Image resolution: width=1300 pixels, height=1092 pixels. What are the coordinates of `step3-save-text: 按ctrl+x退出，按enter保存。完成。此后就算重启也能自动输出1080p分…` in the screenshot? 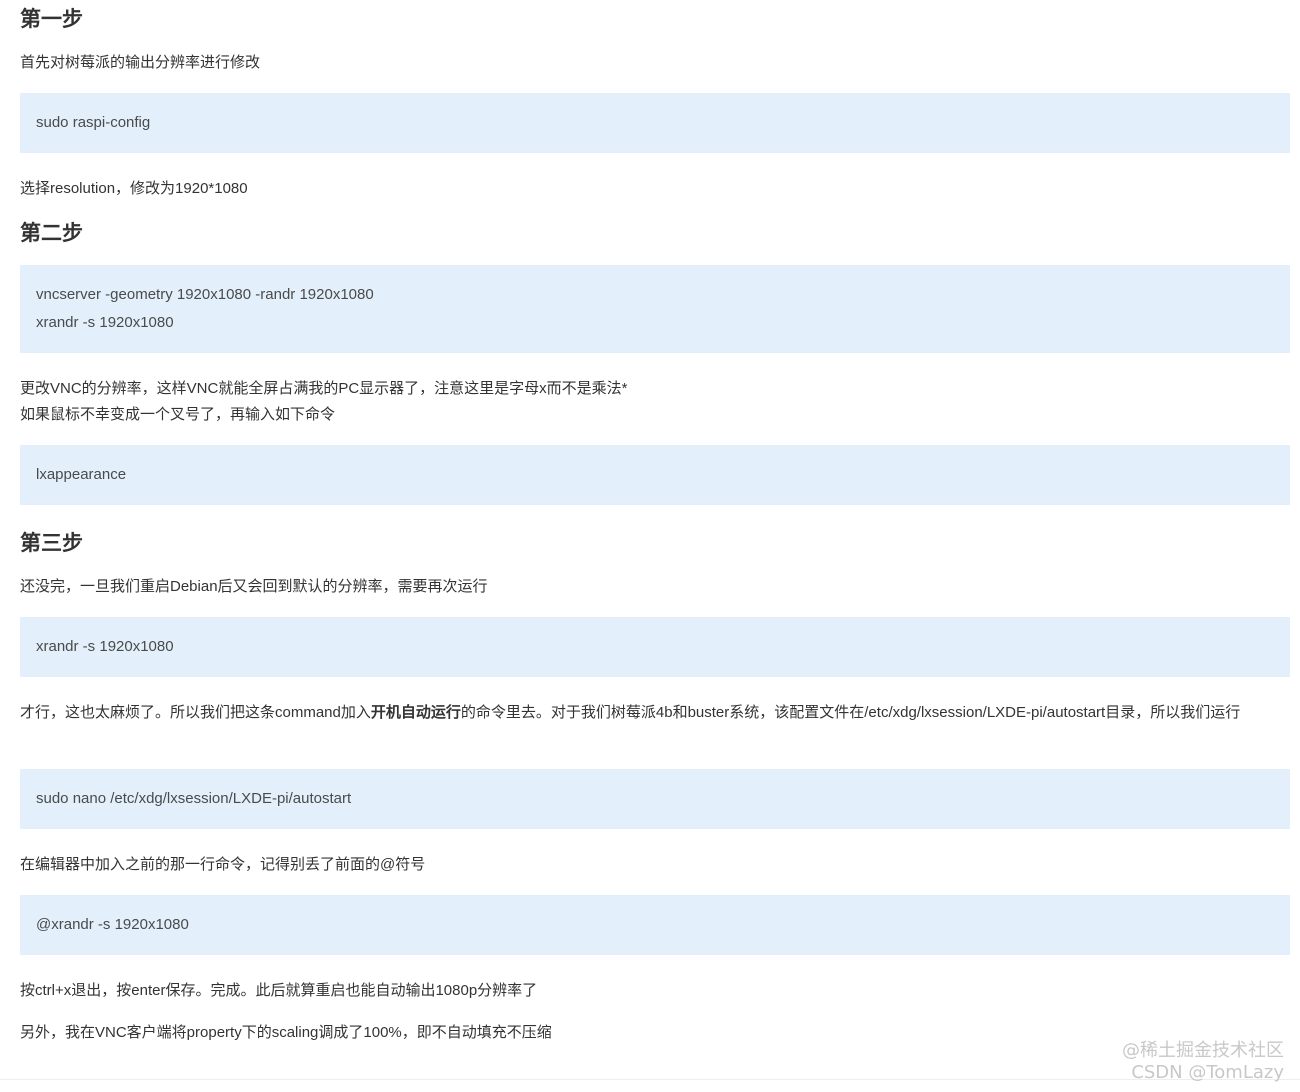 It's located at (279, 990).